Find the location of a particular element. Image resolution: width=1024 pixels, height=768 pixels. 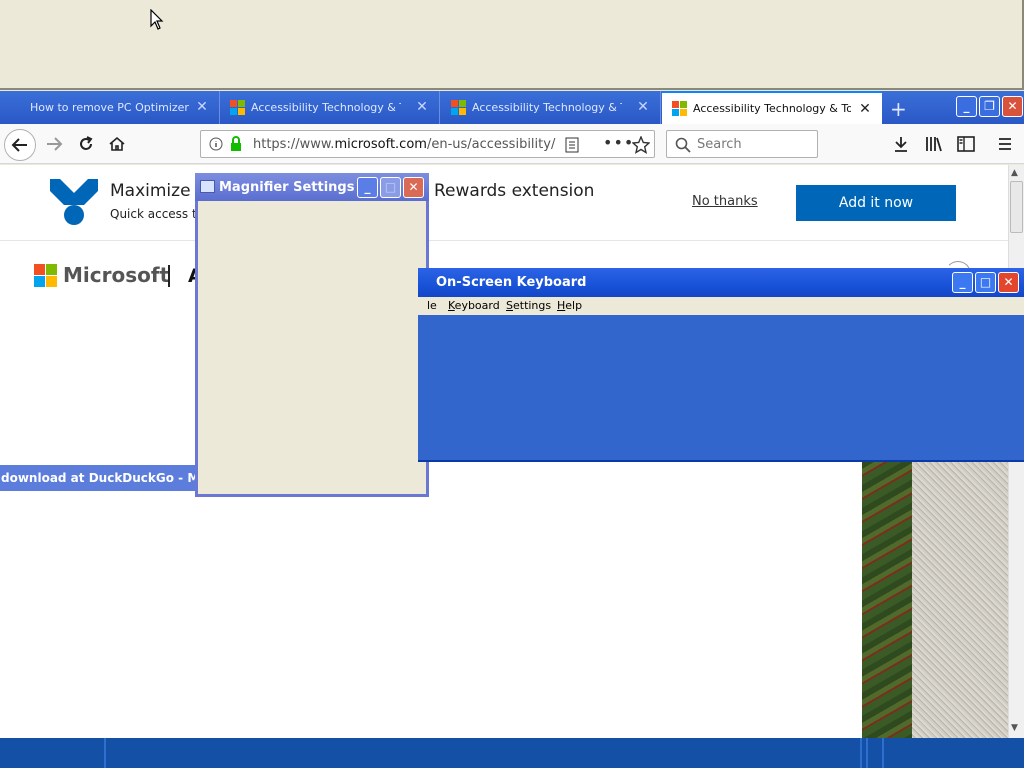

tab-accessibility-2: Accessibility Technology & Tools ✕ is located at coordinates (551, 107).